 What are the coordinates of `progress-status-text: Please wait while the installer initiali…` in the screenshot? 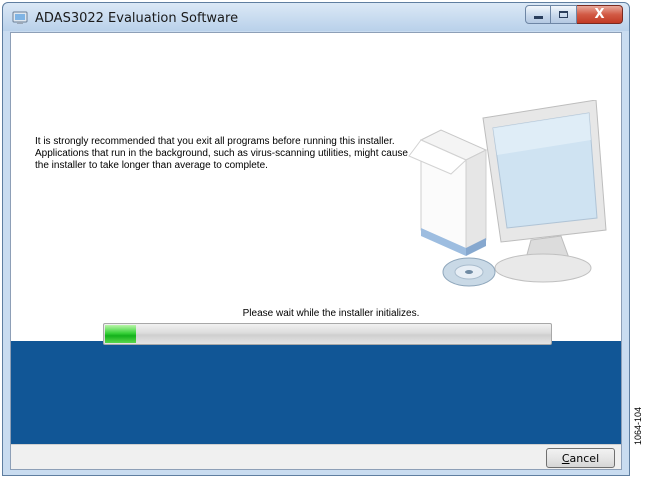 It's located at (331, 313).